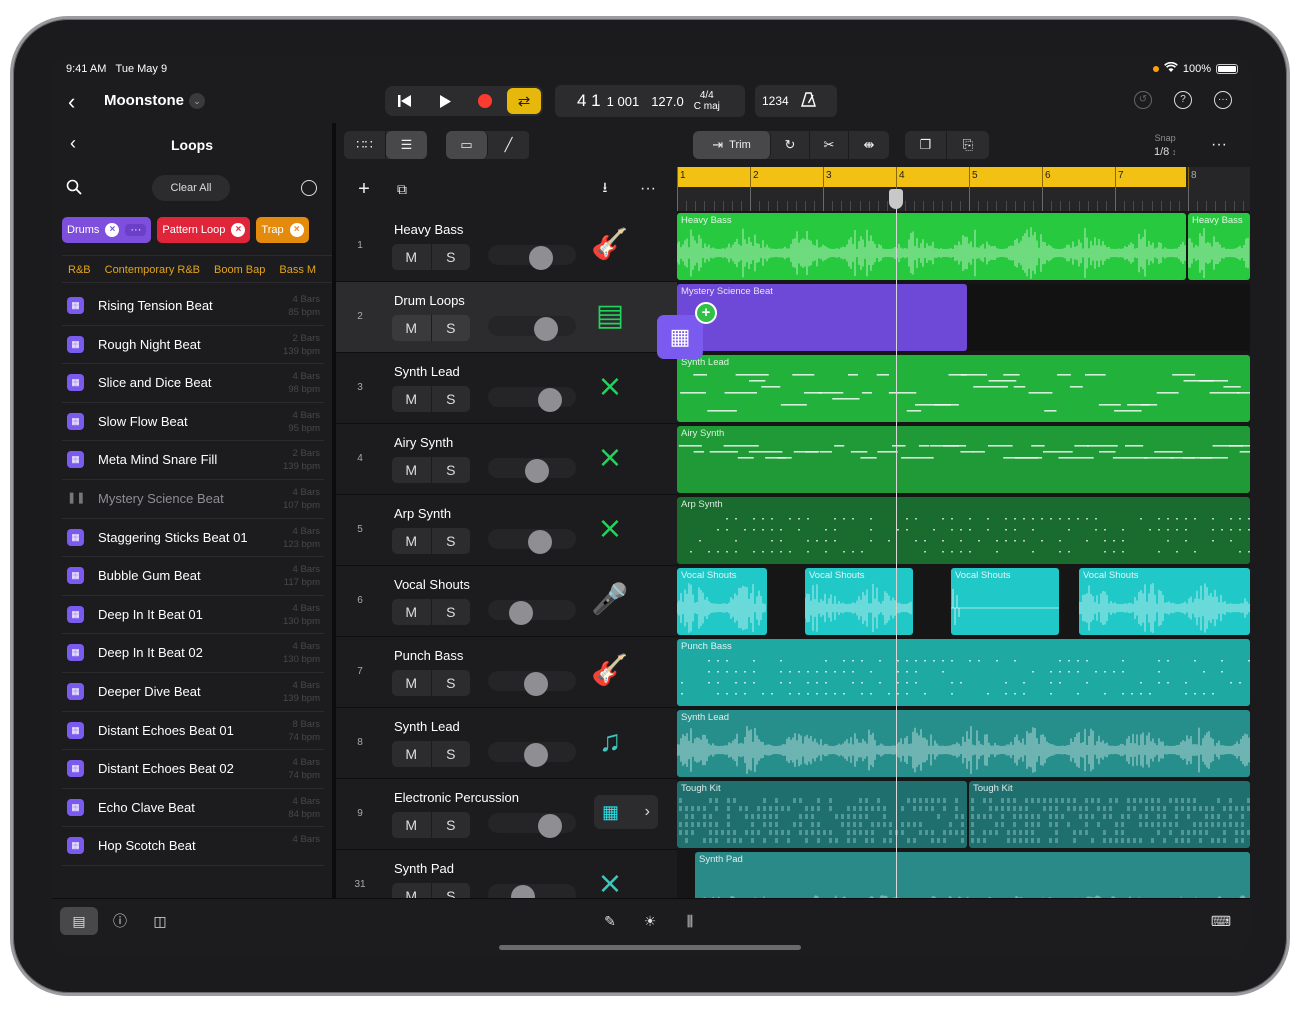 The height and width of the screenshot is (1011, 1300). Describe the element at coordinates (790, 145) in the screenshot. I see `loop-tool-icon: ↻` at that location.